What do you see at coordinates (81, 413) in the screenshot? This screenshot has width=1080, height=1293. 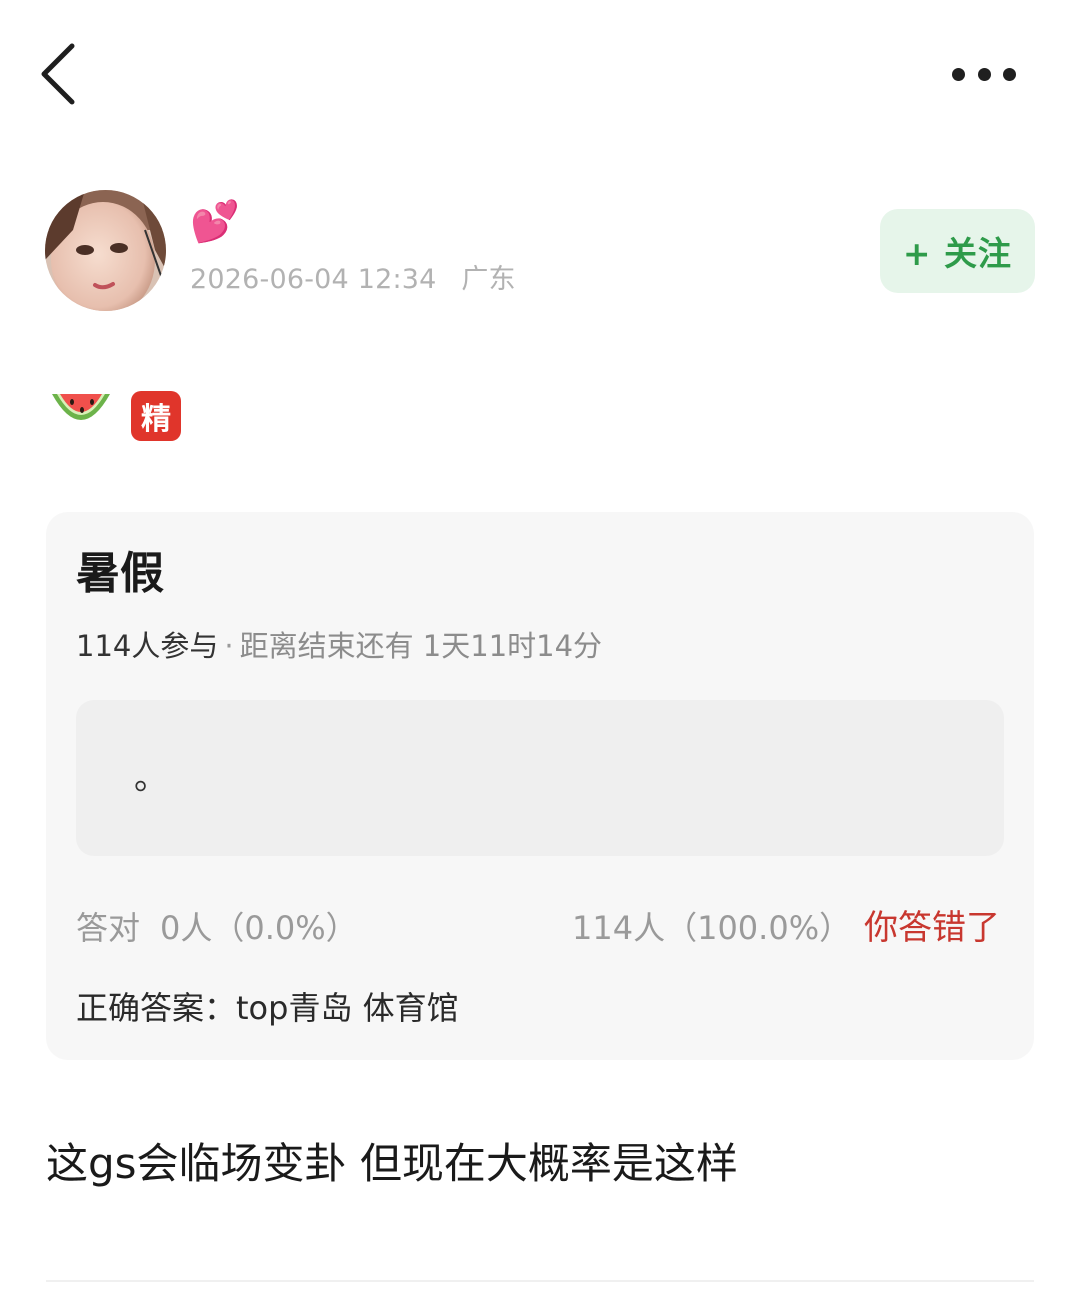 I see `watermelon-icon` at bounding box center [81, 413].